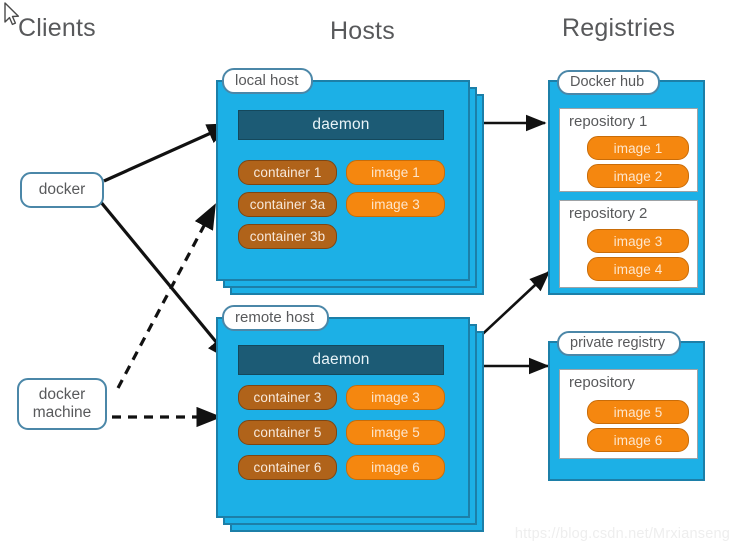 The image size is (738, 549). What do you see at coordinates (168, 152) in the screenshot?
I see `wire-docker-to-local-daemon` at bounding box center [168, 152].